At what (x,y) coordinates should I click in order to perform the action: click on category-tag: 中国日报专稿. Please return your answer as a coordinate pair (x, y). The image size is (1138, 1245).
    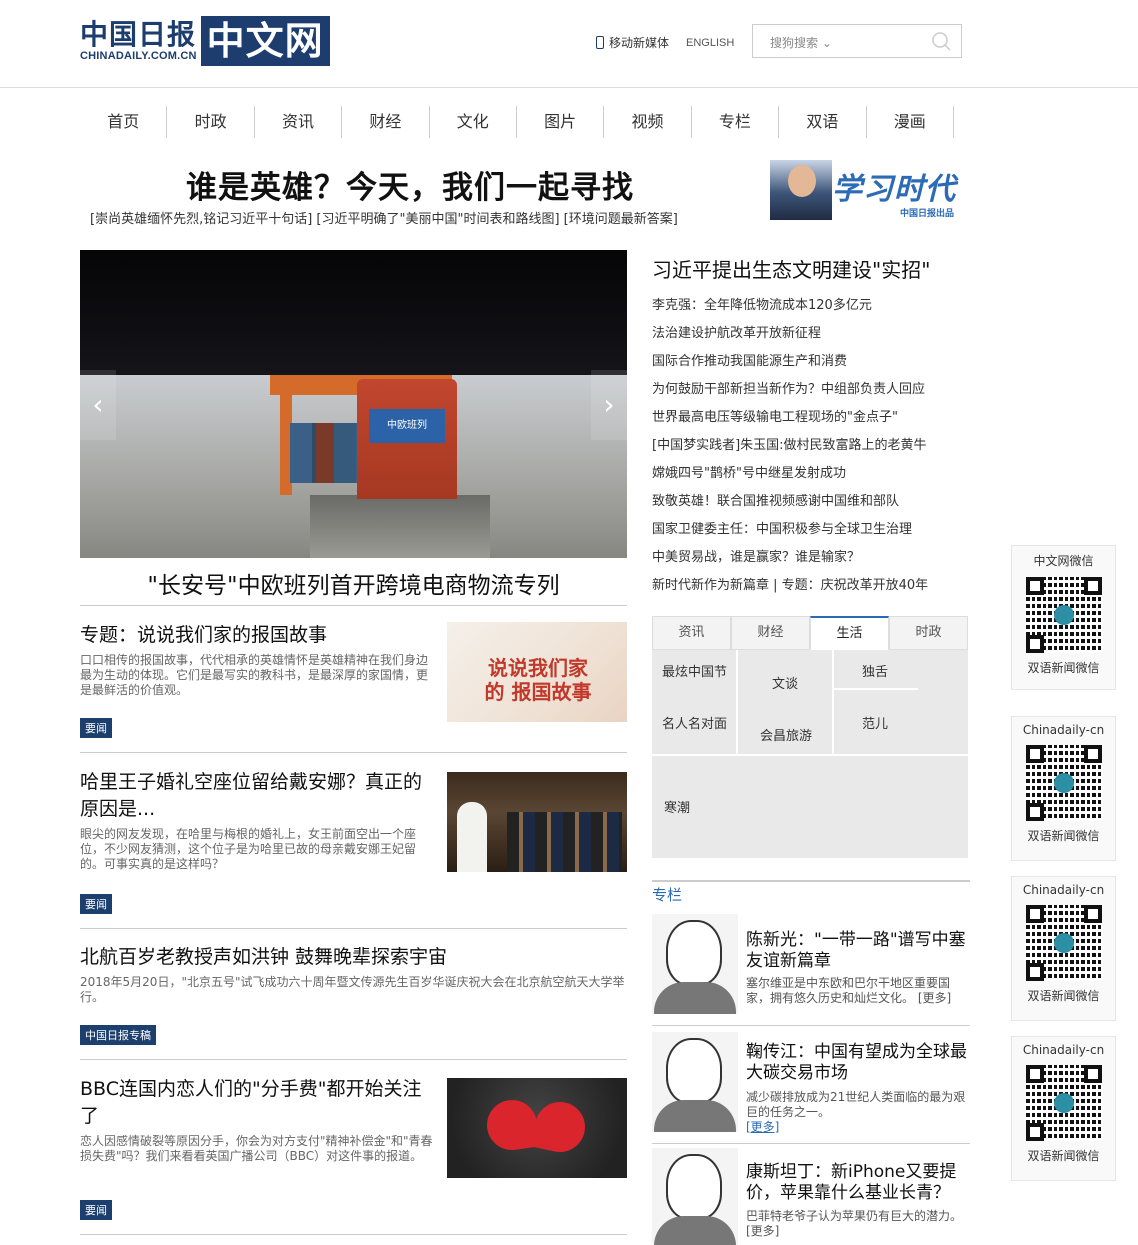
    Looking at the image, I should click on (118, 1035).